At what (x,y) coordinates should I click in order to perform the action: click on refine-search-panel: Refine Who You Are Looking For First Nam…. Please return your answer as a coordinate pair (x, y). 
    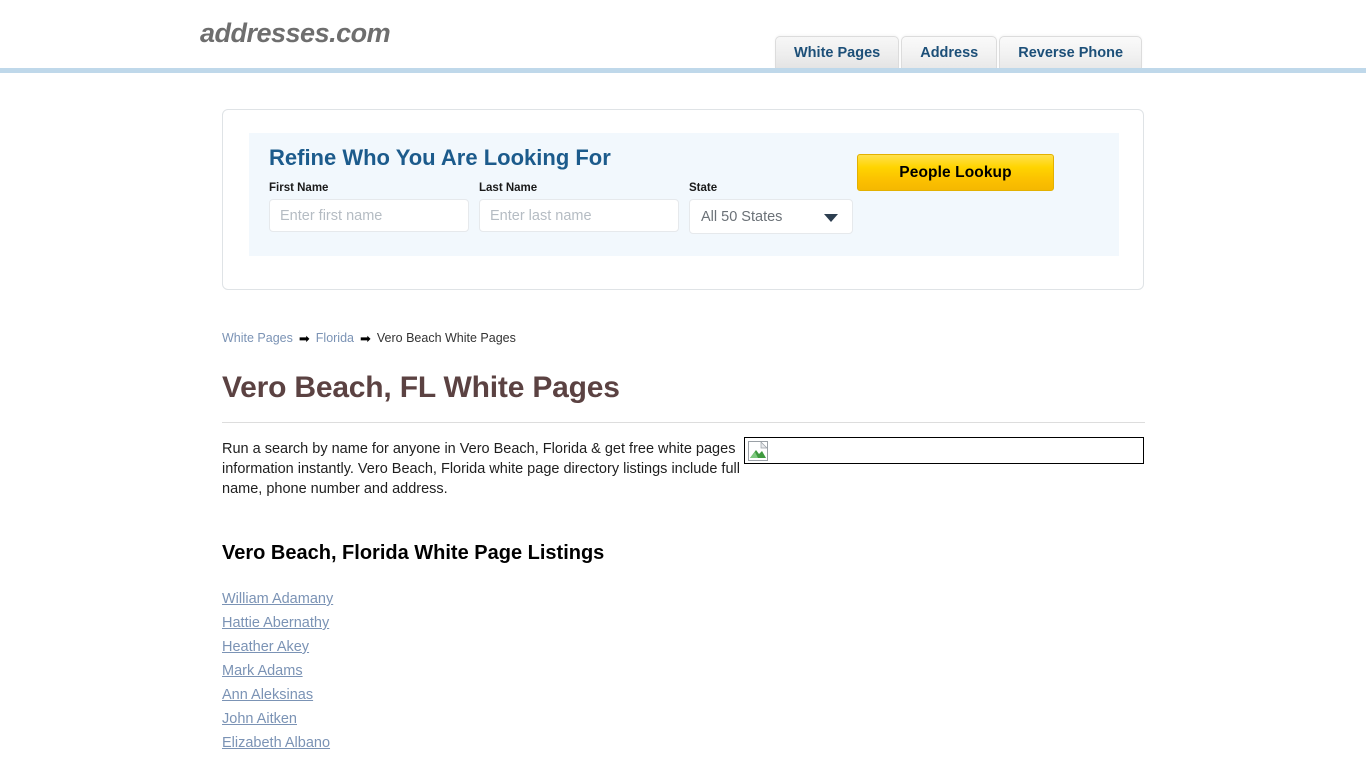
    Looking at the image, I should click on (684, 194).